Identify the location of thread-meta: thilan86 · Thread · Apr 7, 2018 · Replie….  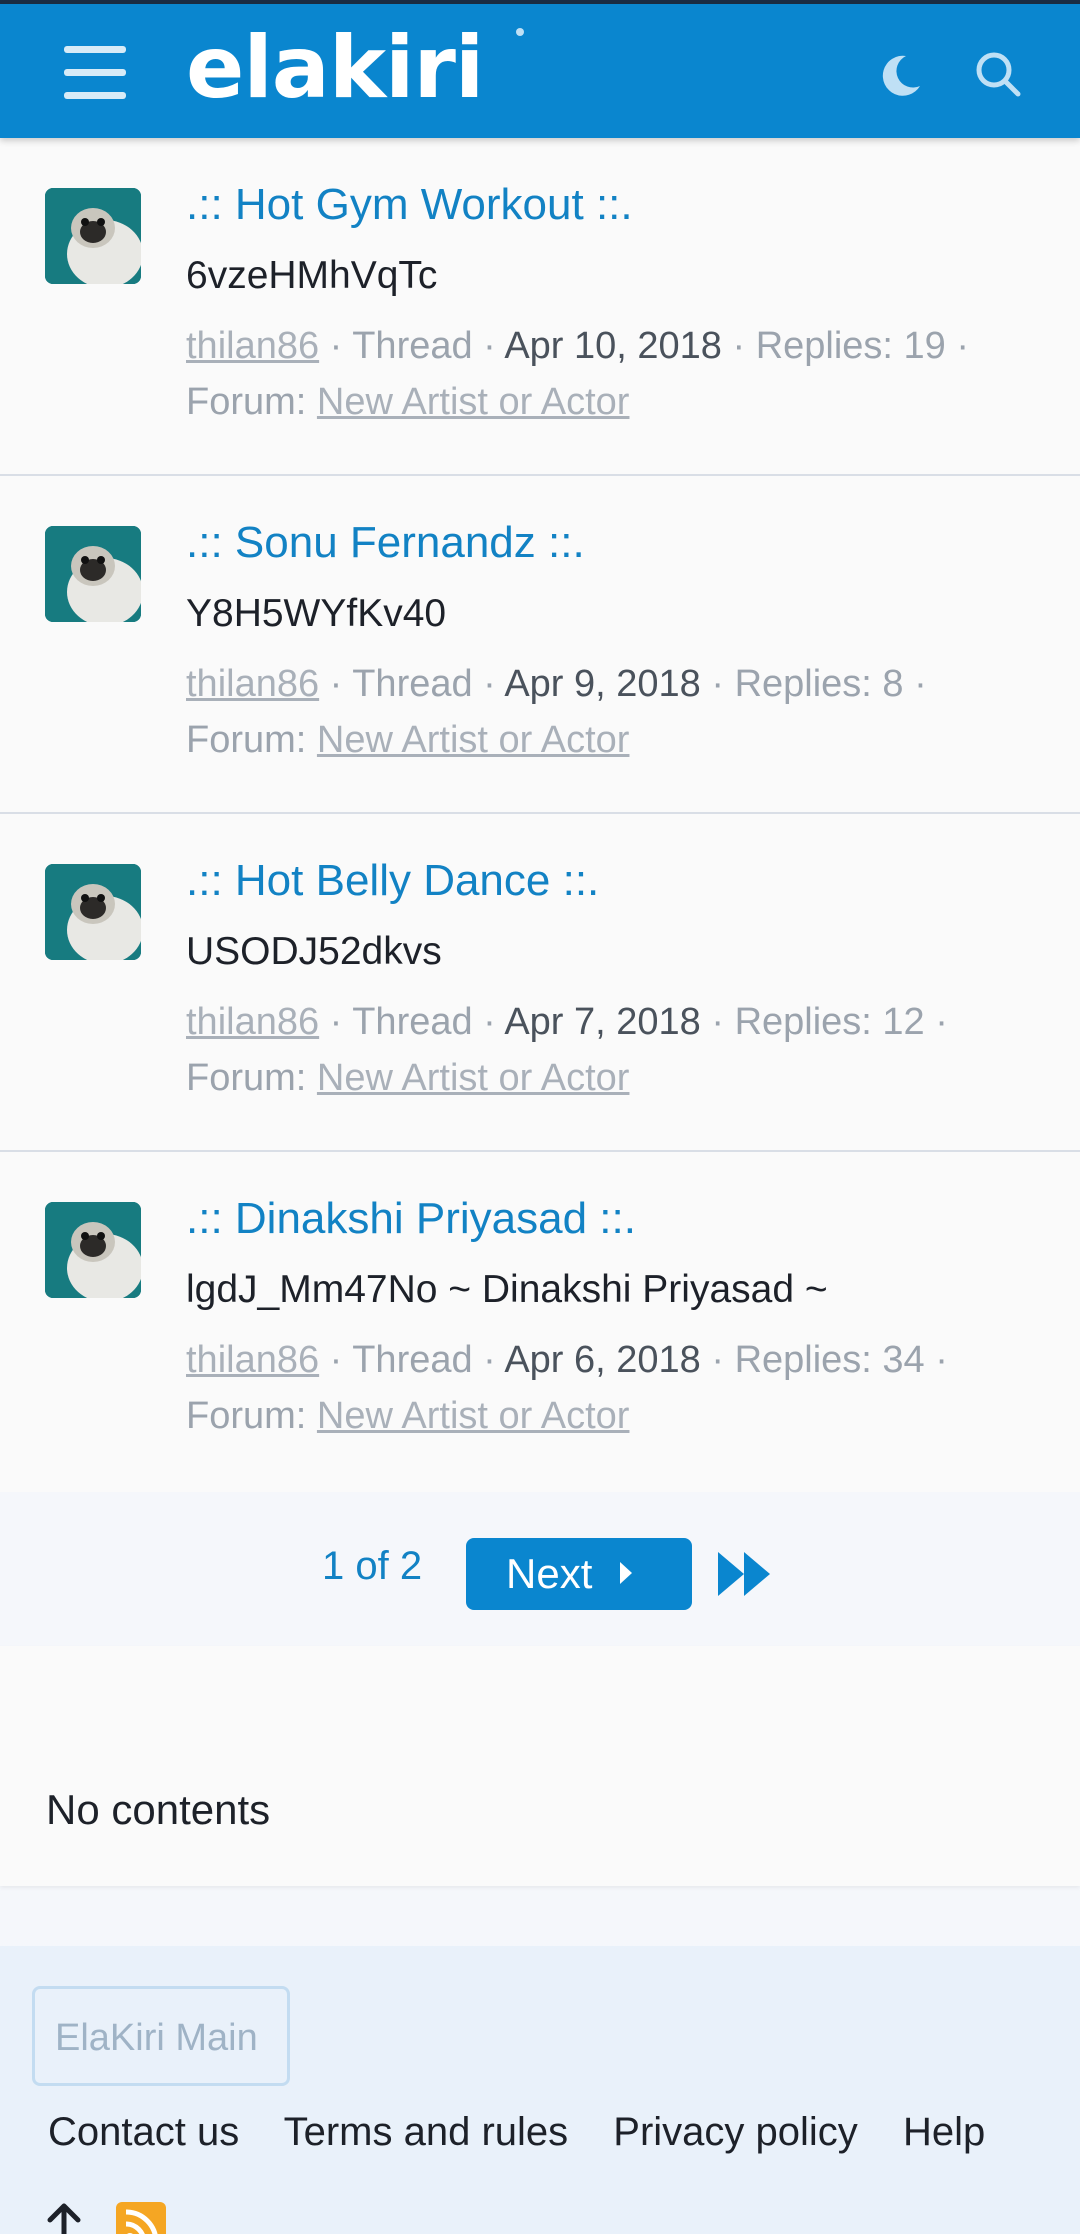
(567, 1022).